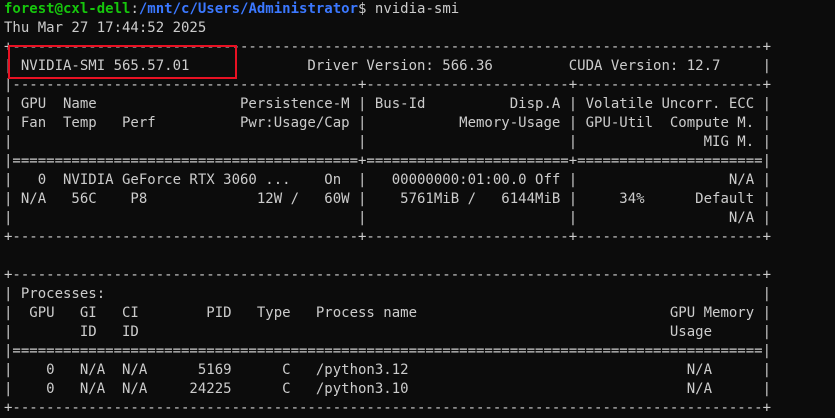 The image size is (835, 418). I want to click on command-text: nvidia-smi, so click(417, 9).